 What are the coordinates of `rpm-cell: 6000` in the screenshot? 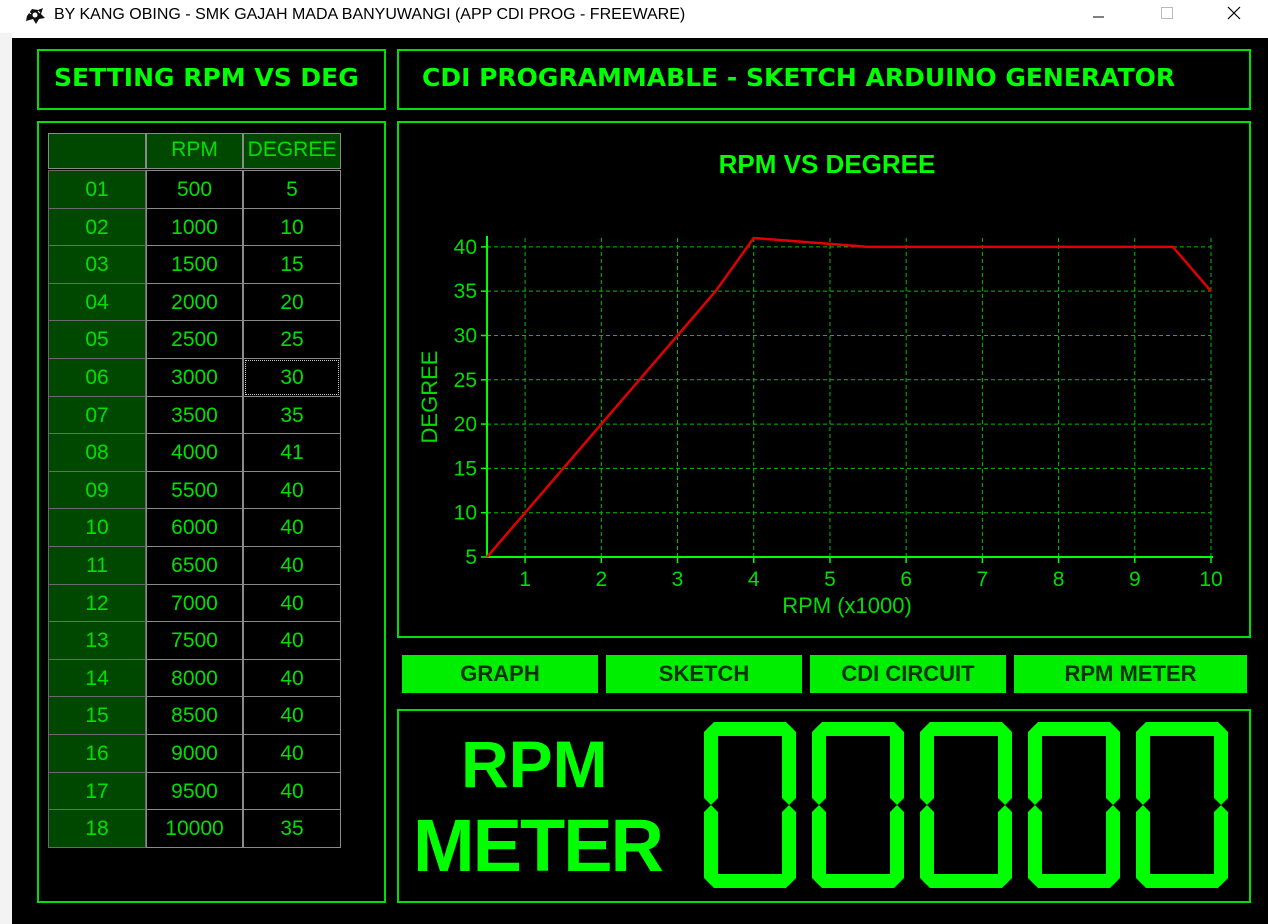 It's located at (194, 527).